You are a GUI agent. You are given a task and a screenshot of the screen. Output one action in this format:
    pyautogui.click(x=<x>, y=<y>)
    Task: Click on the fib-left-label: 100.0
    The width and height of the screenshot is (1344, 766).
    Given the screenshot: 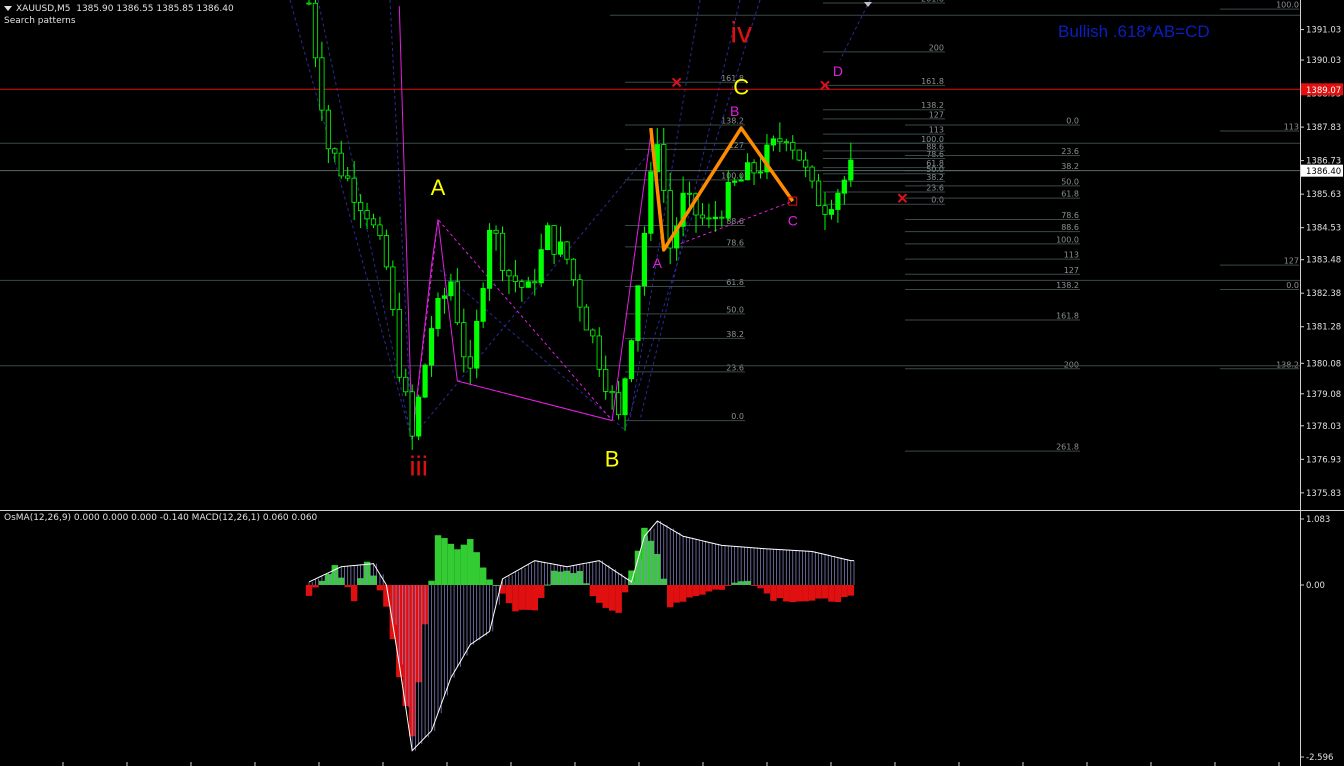 What is the action you would take?
    pyautogui.click(x=732, y=175)
    